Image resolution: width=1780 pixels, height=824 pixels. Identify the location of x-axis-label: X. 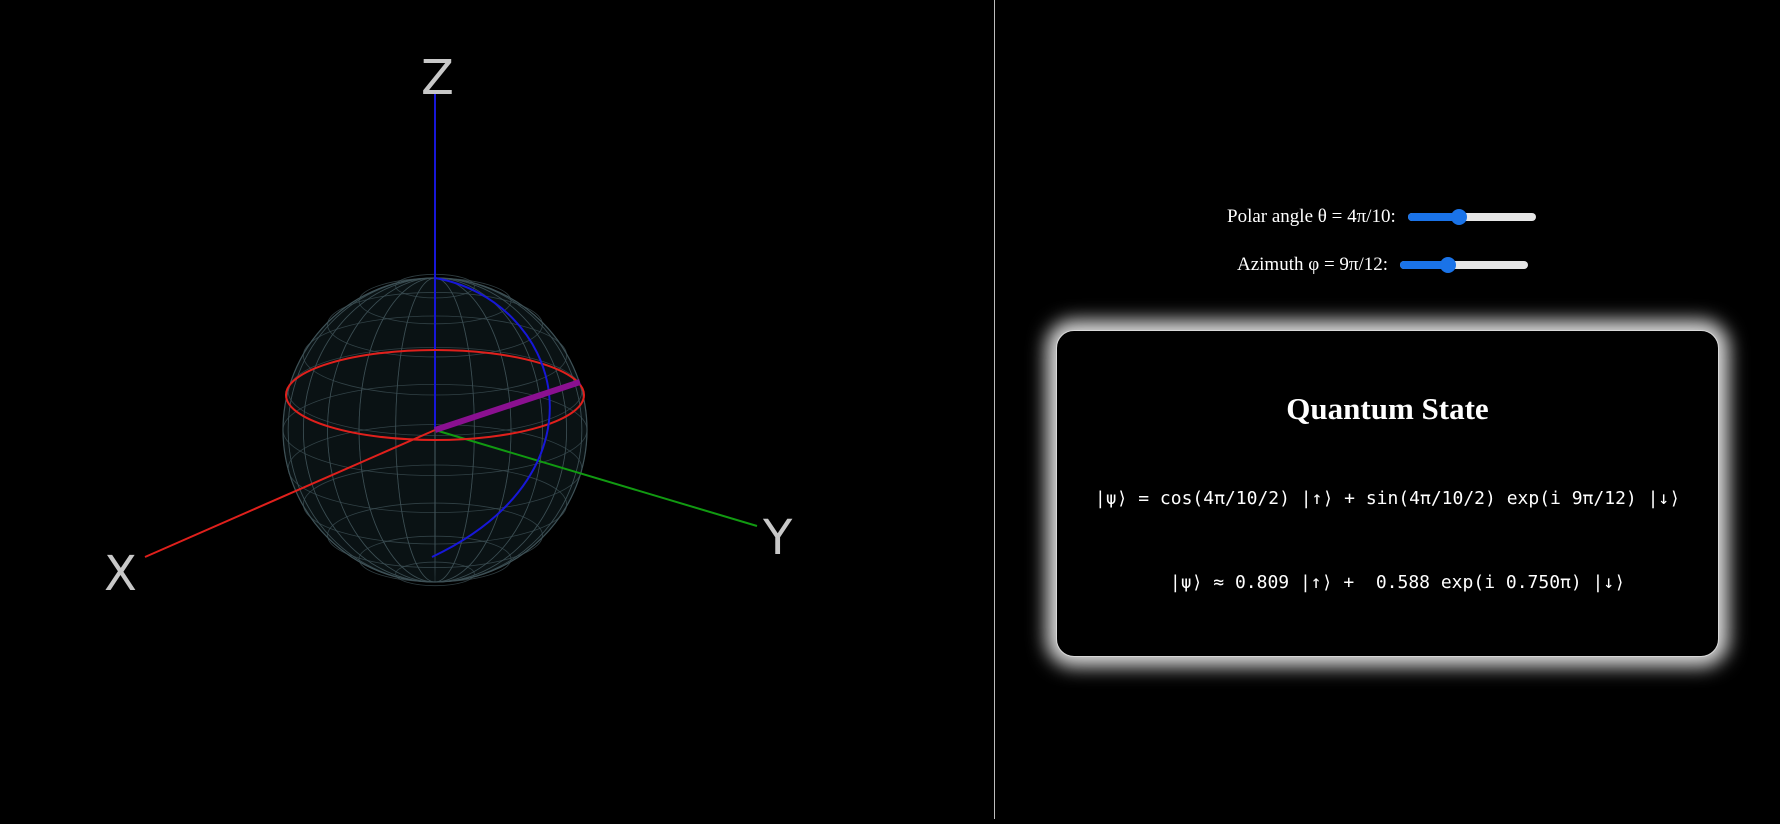
(120, 574).